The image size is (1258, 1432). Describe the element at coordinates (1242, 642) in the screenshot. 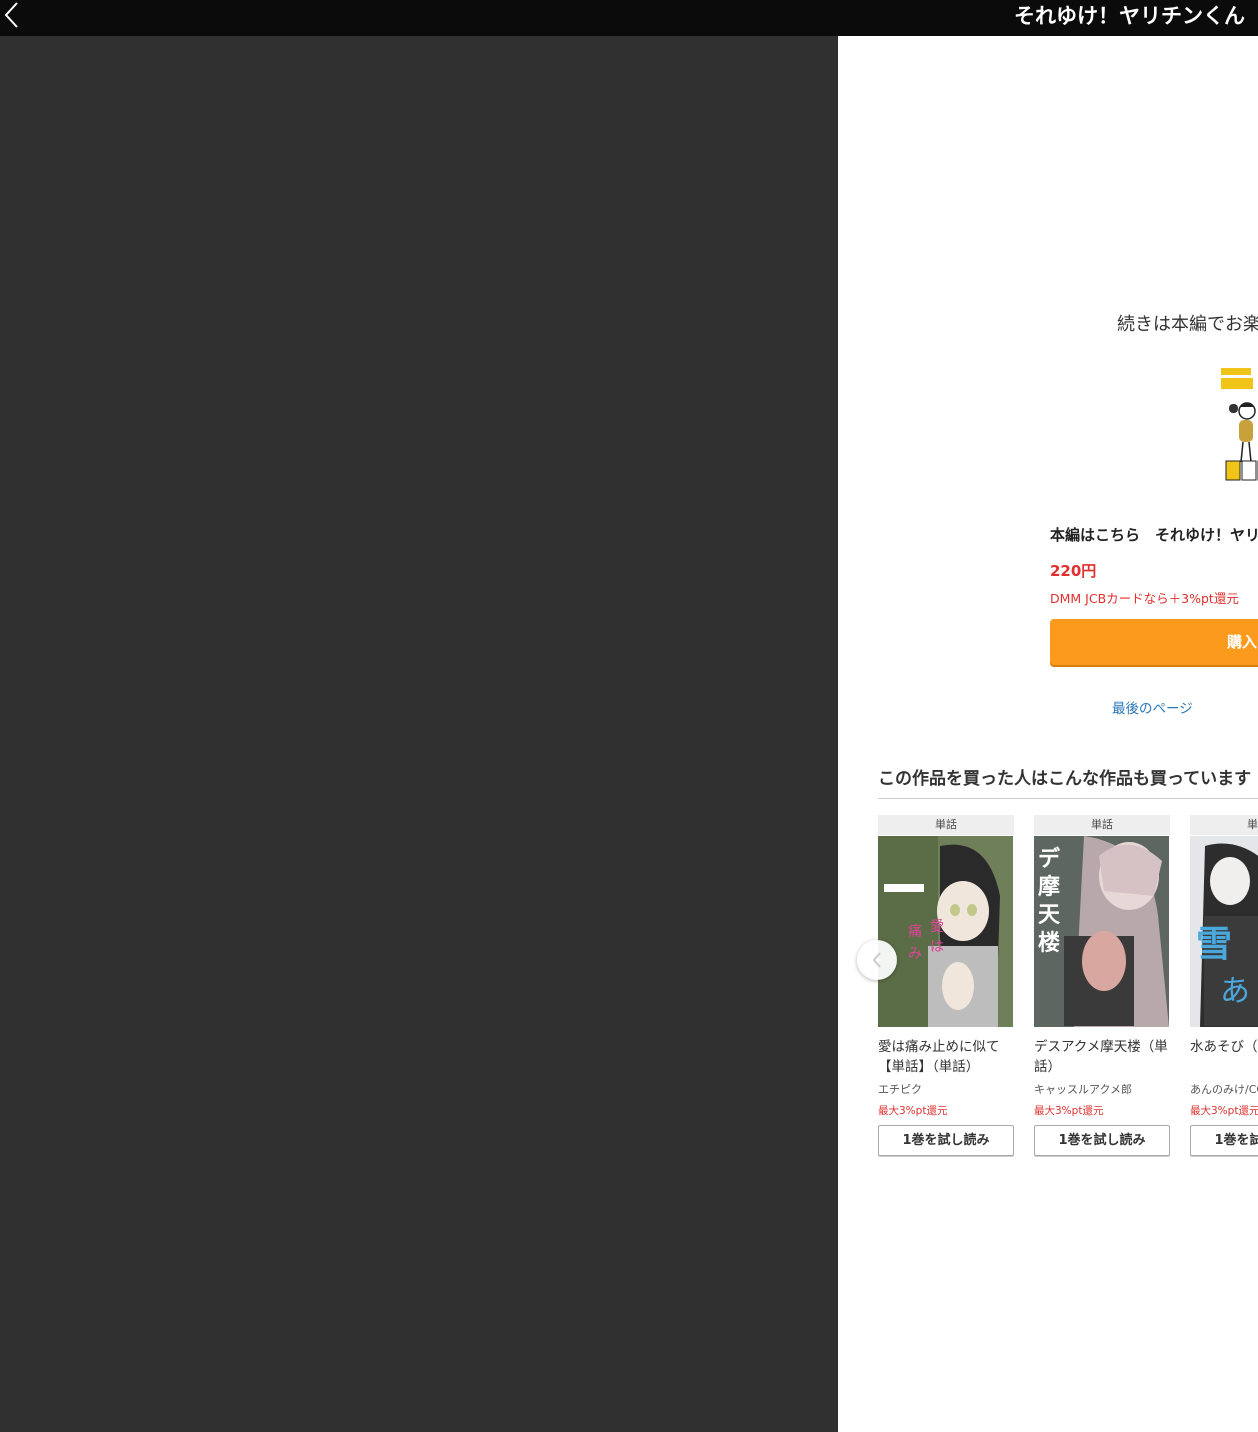

I see `buy-button-label: 購入` at that location.